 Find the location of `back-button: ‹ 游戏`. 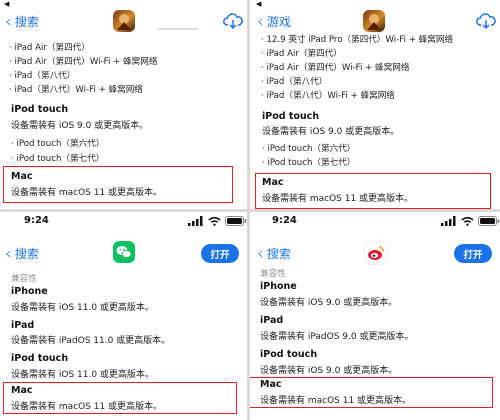

back-button: ‹ 游戏 is located at coordinates (274, 21).